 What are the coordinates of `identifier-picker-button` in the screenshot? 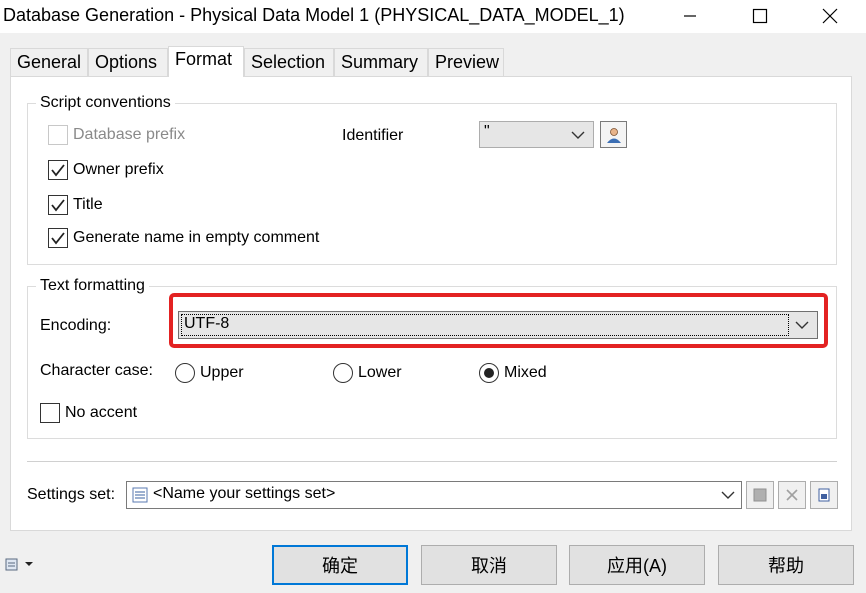 It's located at (613, 134).